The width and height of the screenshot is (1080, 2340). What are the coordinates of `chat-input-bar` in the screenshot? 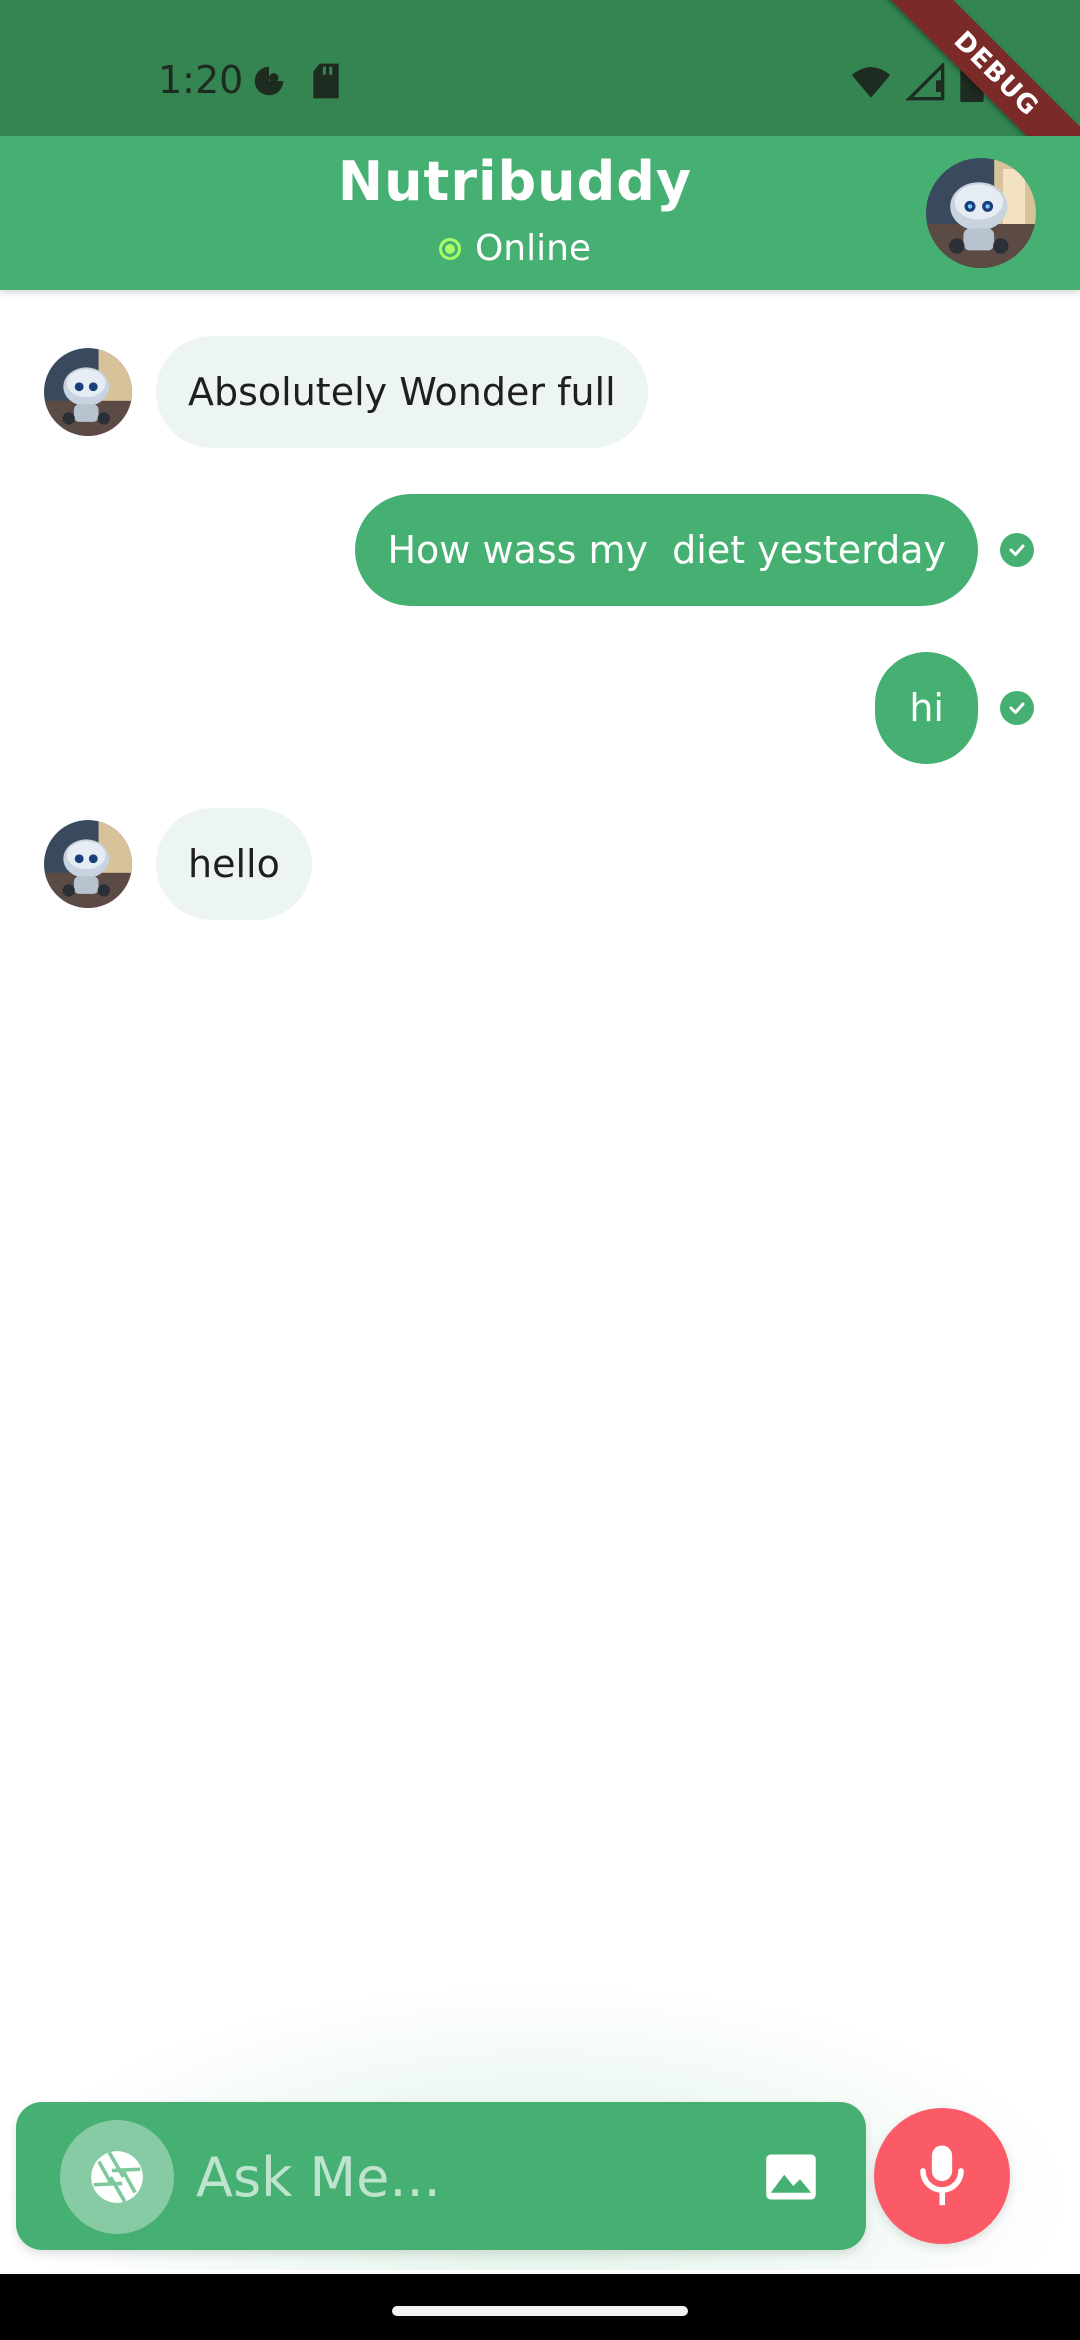 It's located at (441, 2176).